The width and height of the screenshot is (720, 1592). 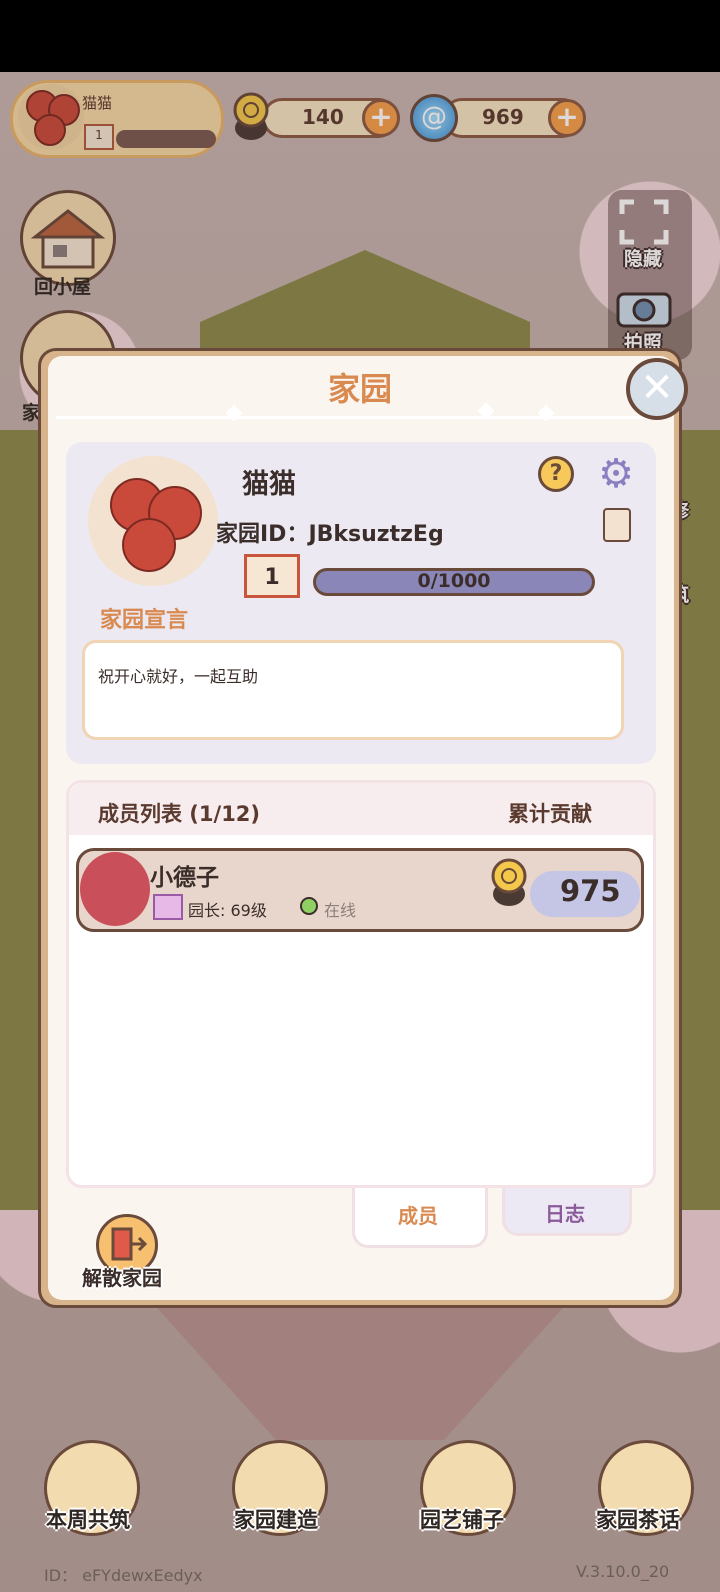 What do you see at coordinates (276, 1520) in the screenshot?
I see `garden-build-label: 家园建造` at bounding box center [276, 1520].